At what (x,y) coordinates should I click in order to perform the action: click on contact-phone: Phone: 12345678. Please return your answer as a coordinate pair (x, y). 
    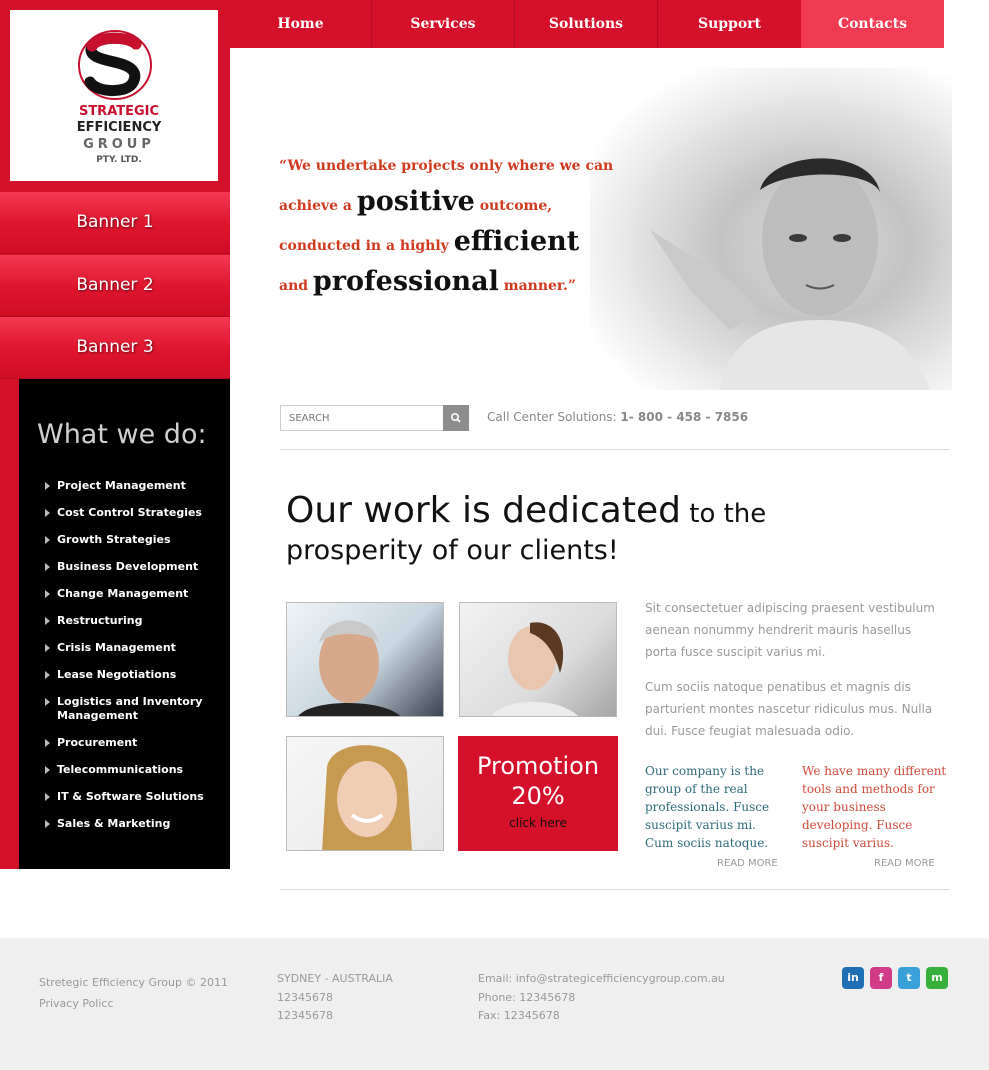
    Looking at the image, I should click on (527, 997).